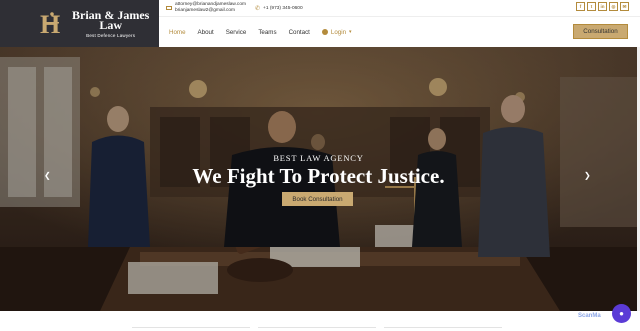 Image resolution: width=640 pixels, height=331 pixels. I want to click on mail-social-icon: ✉, so click(624, 6).